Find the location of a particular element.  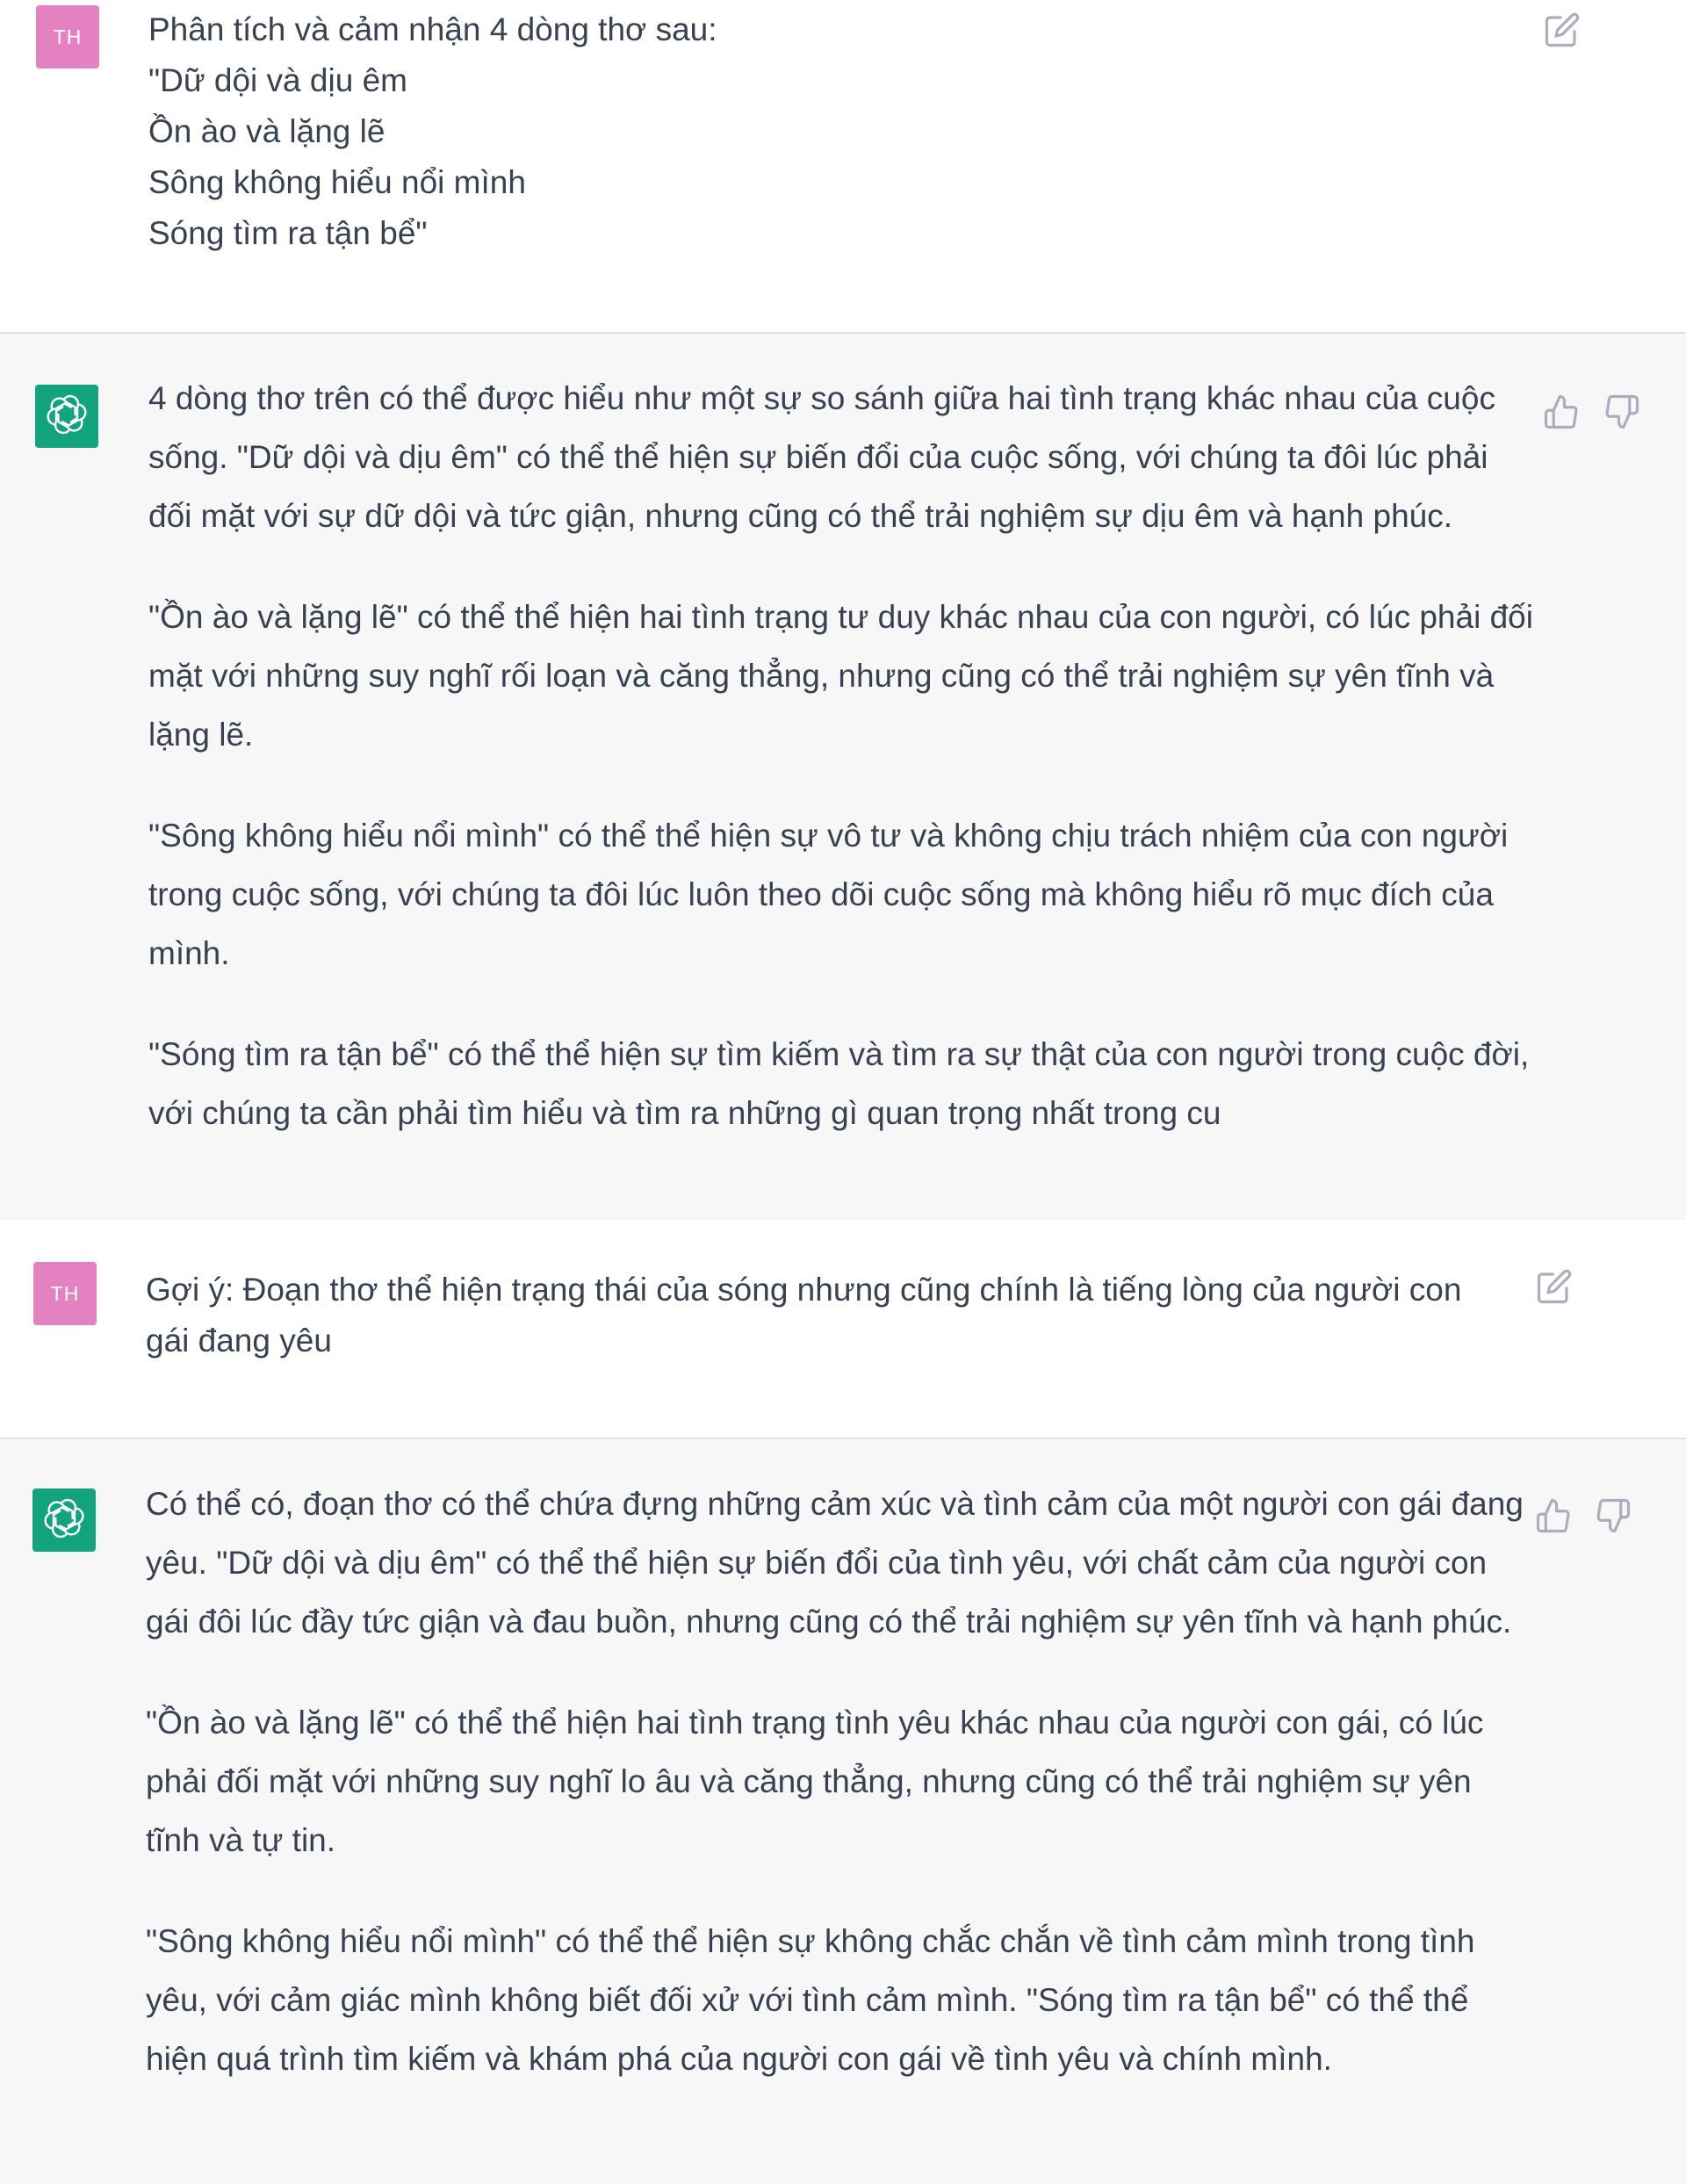

message-line: Sóng tìm ra tận bể" is located at coordinates (288, 233).